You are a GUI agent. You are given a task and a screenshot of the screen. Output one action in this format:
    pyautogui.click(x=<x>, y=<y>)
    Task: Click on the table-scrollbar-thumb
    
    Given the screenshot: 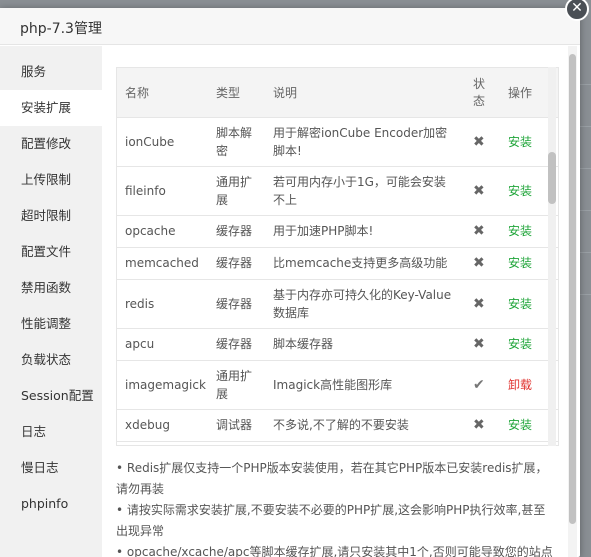 What is the action you would take?
    pyautogui.click(x=552, y=178)
    